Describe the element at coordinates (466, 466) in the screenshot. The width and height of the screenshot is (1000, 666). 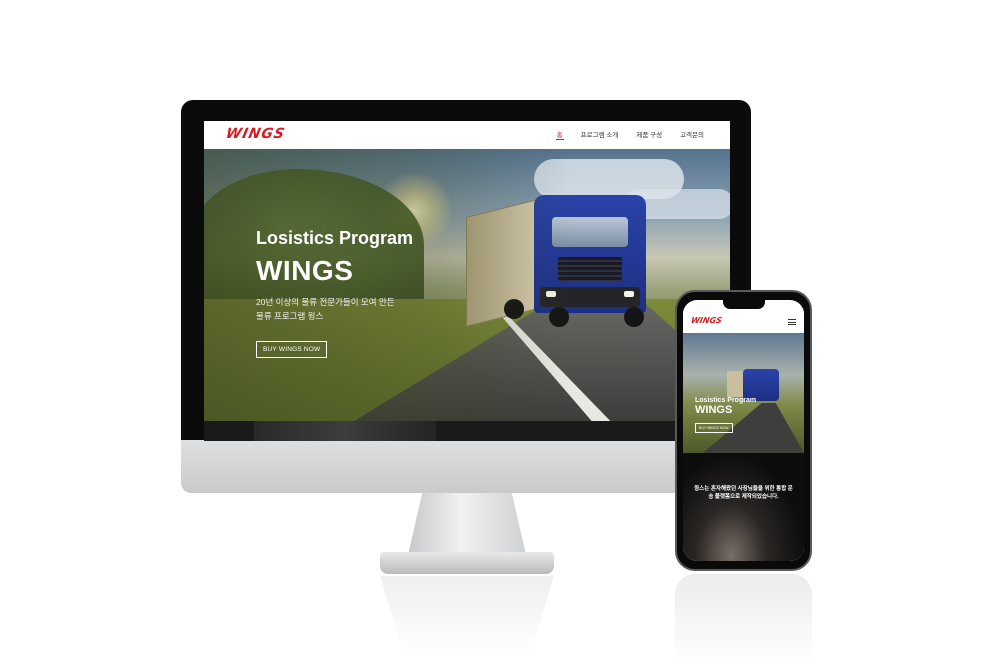
I see `imac-chin` at that location.